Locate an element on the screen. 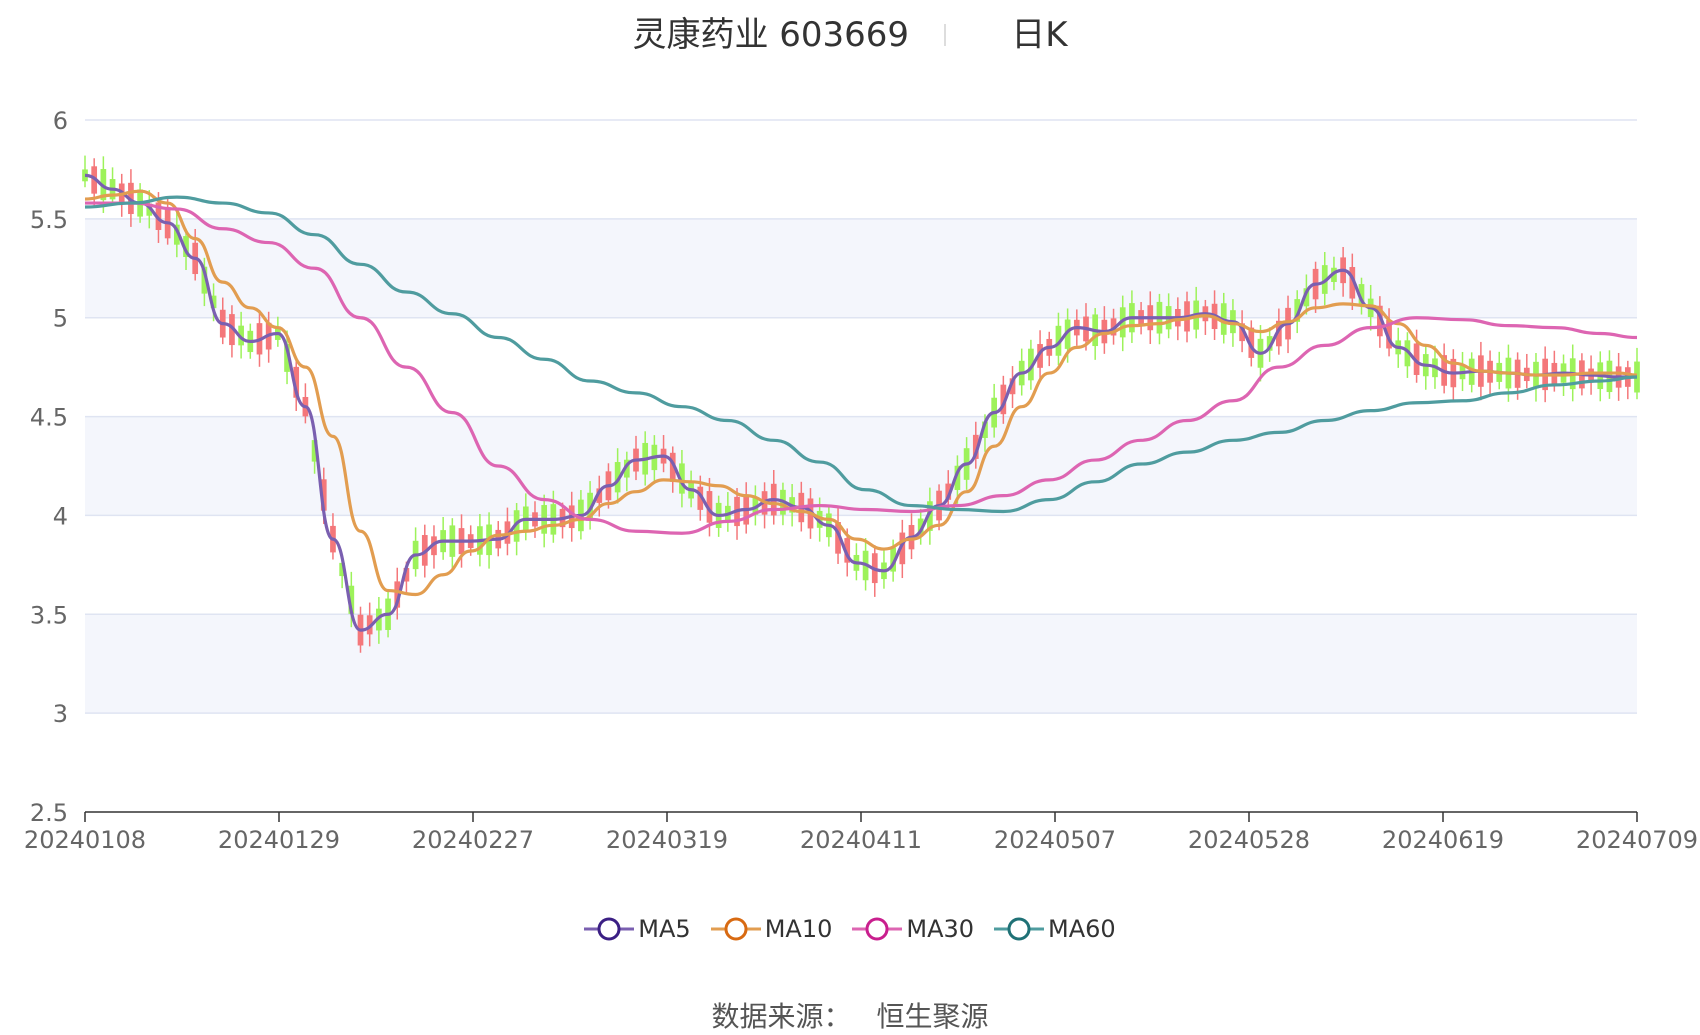 This screenshot has width=1700, height=1035. x-tick-label: 20240619 is located at coordinates (1443, 840).